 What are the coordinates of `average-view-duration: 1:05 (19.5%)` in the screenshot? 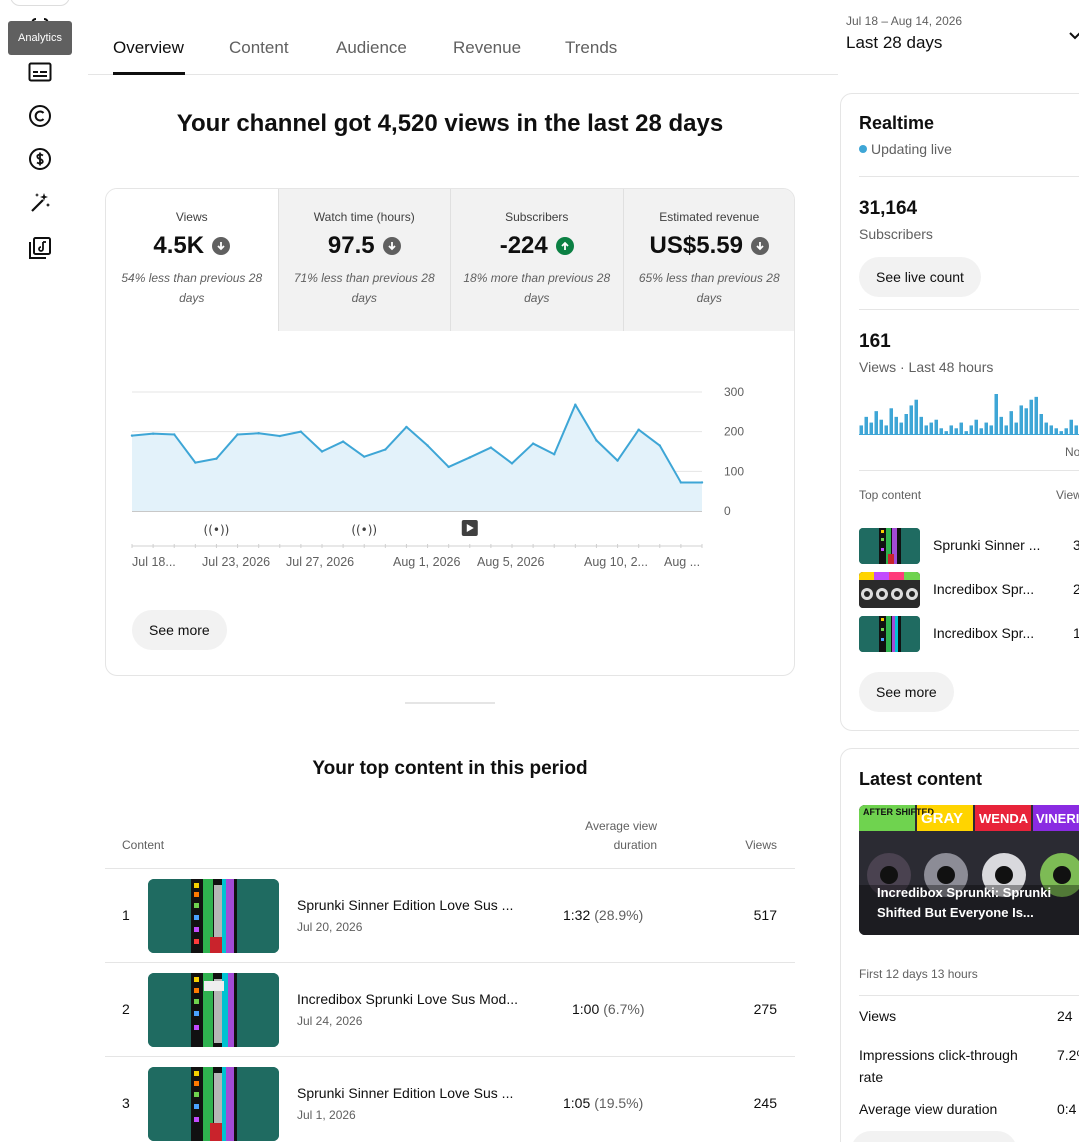 It's located at (603, 1103).